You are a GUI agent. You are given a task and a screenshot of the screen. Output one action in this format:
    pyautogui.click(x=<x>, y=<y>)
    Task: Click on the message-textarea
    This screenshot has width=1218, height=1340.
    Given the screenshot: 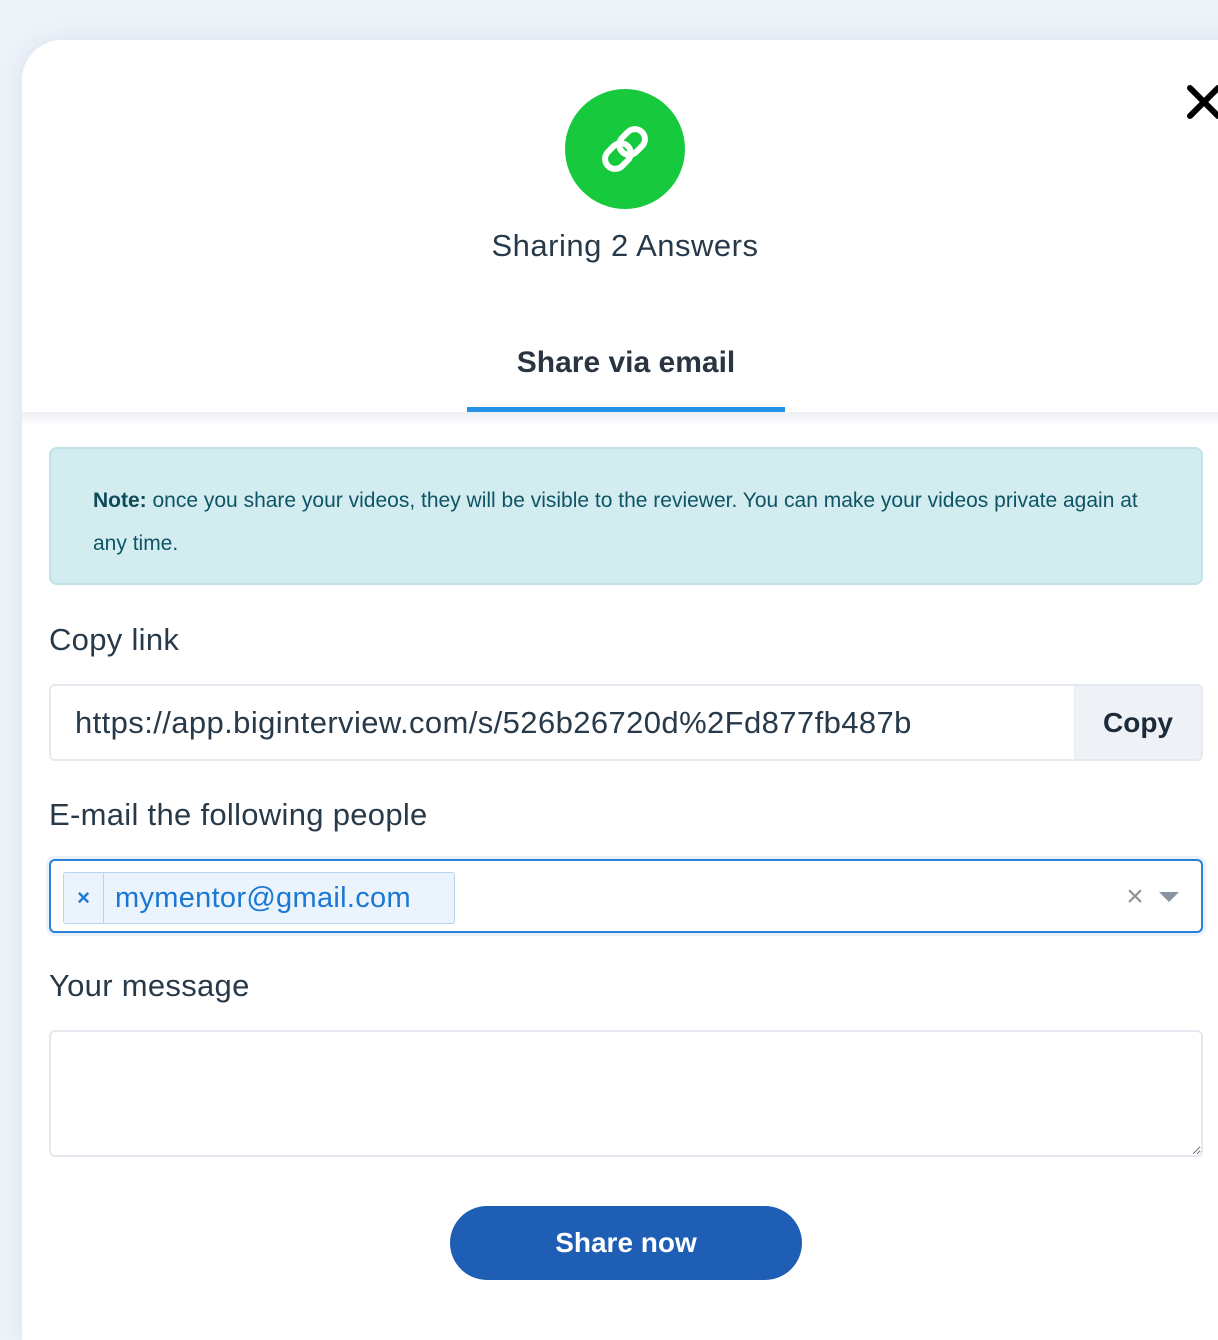 What is the action you would take?
    pyautogui.click(x=626, y=1093)
    